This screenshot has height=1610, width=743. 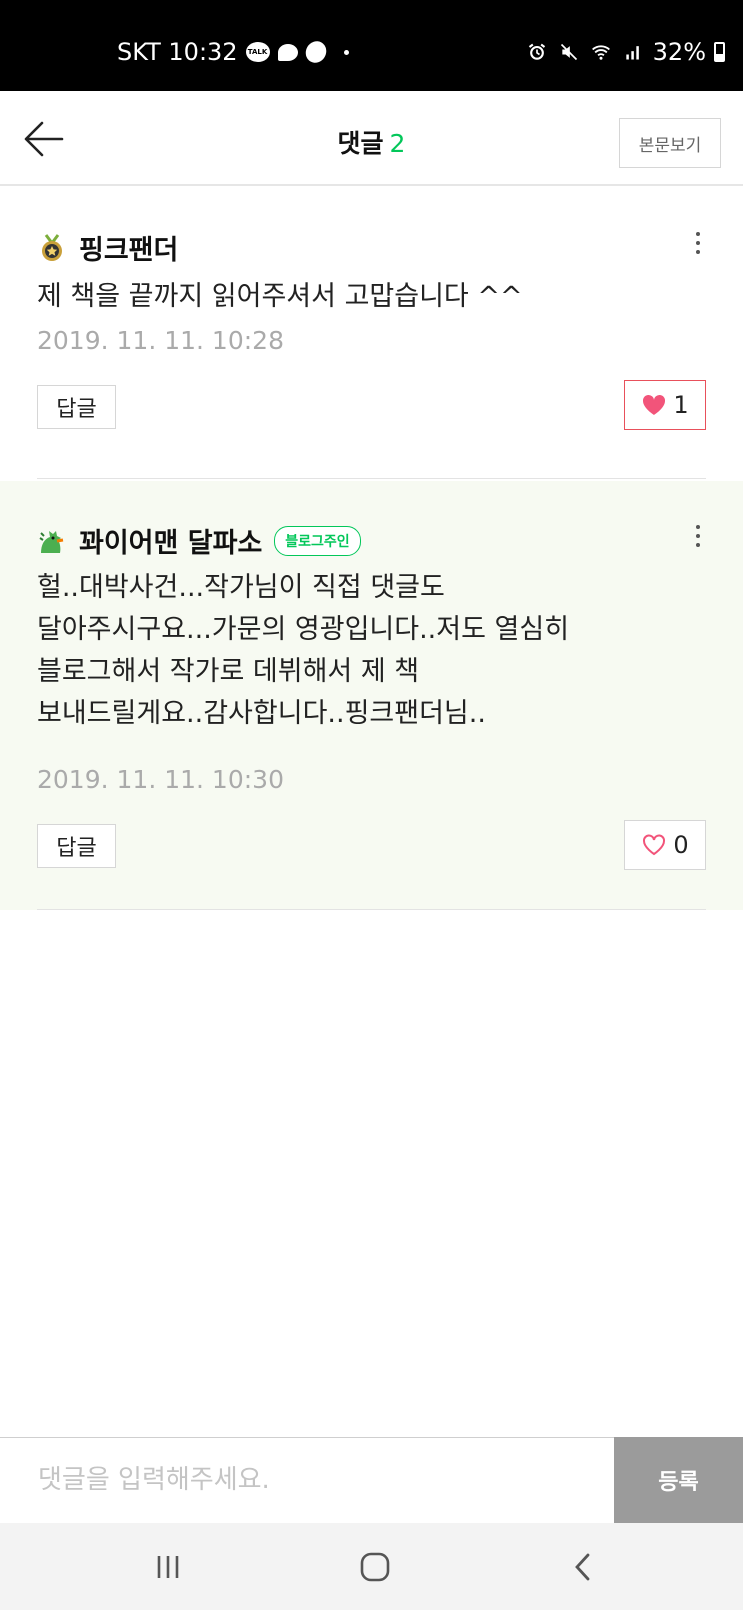 What do you see at coordinates (280, 296) in the screenshot?
I see `comment-text: 제 책을 끝까지 읽어주셔서 고맙습니다 ^^` at bounding box center [280, 296].